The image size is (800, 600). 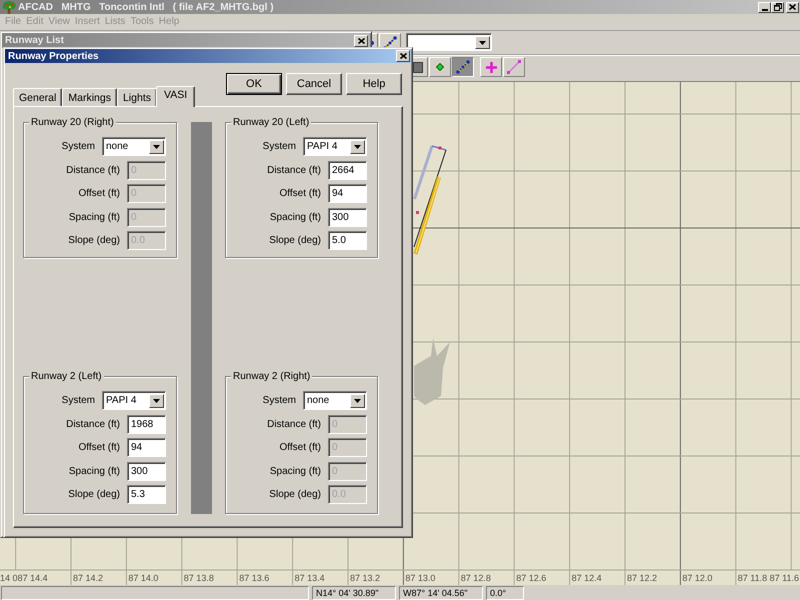 I want to click on restore-icon, so click(x=778, y=7).